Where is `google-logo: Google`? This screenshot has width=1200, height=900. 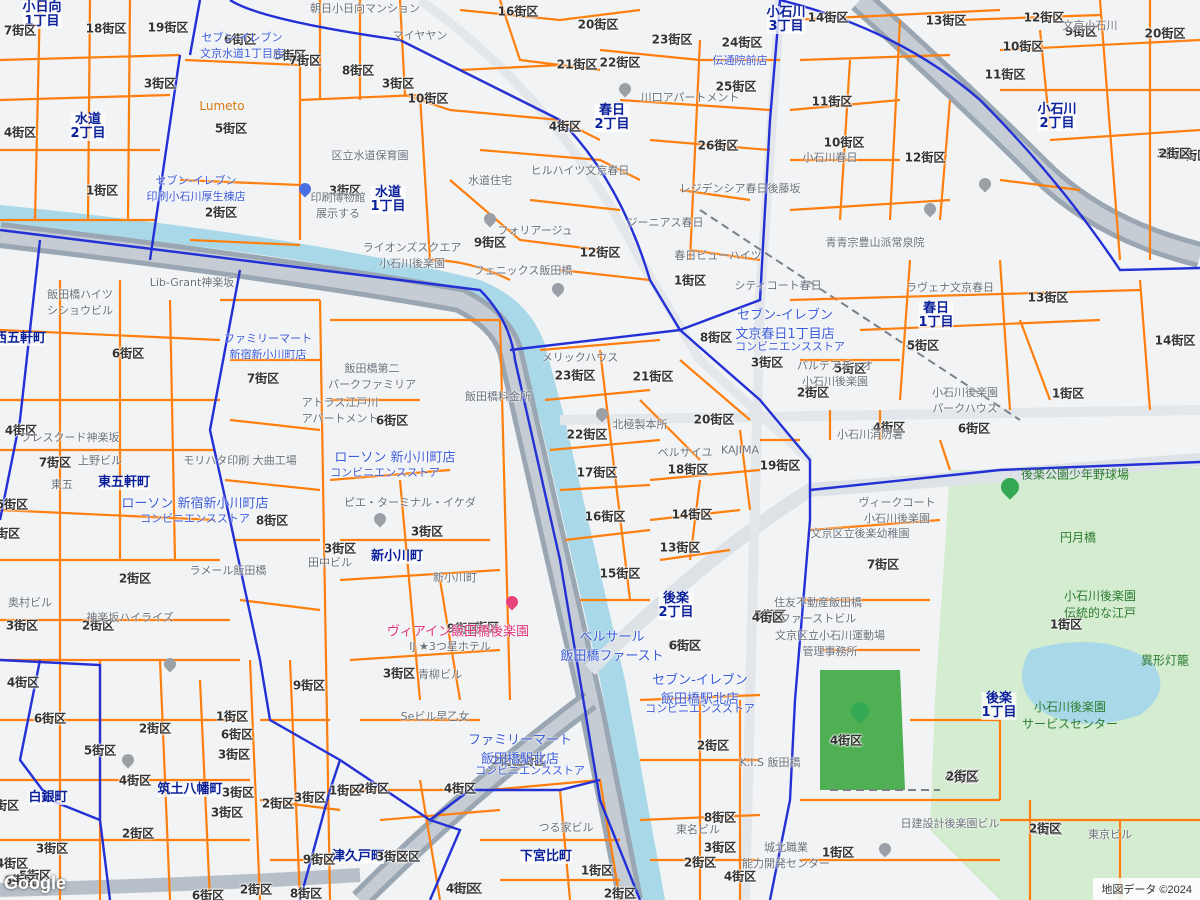 google-logo: Google is located at coordinates (35, 883).